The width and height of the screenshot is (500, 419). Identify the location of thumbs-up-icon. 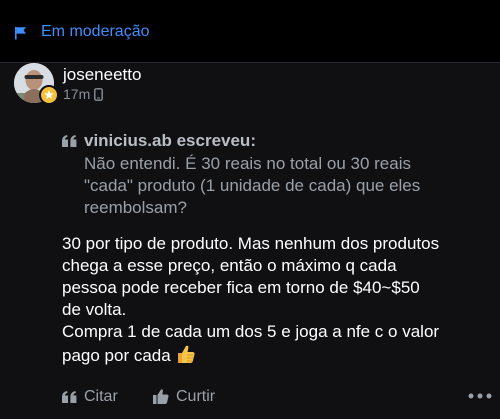
(161, 396).